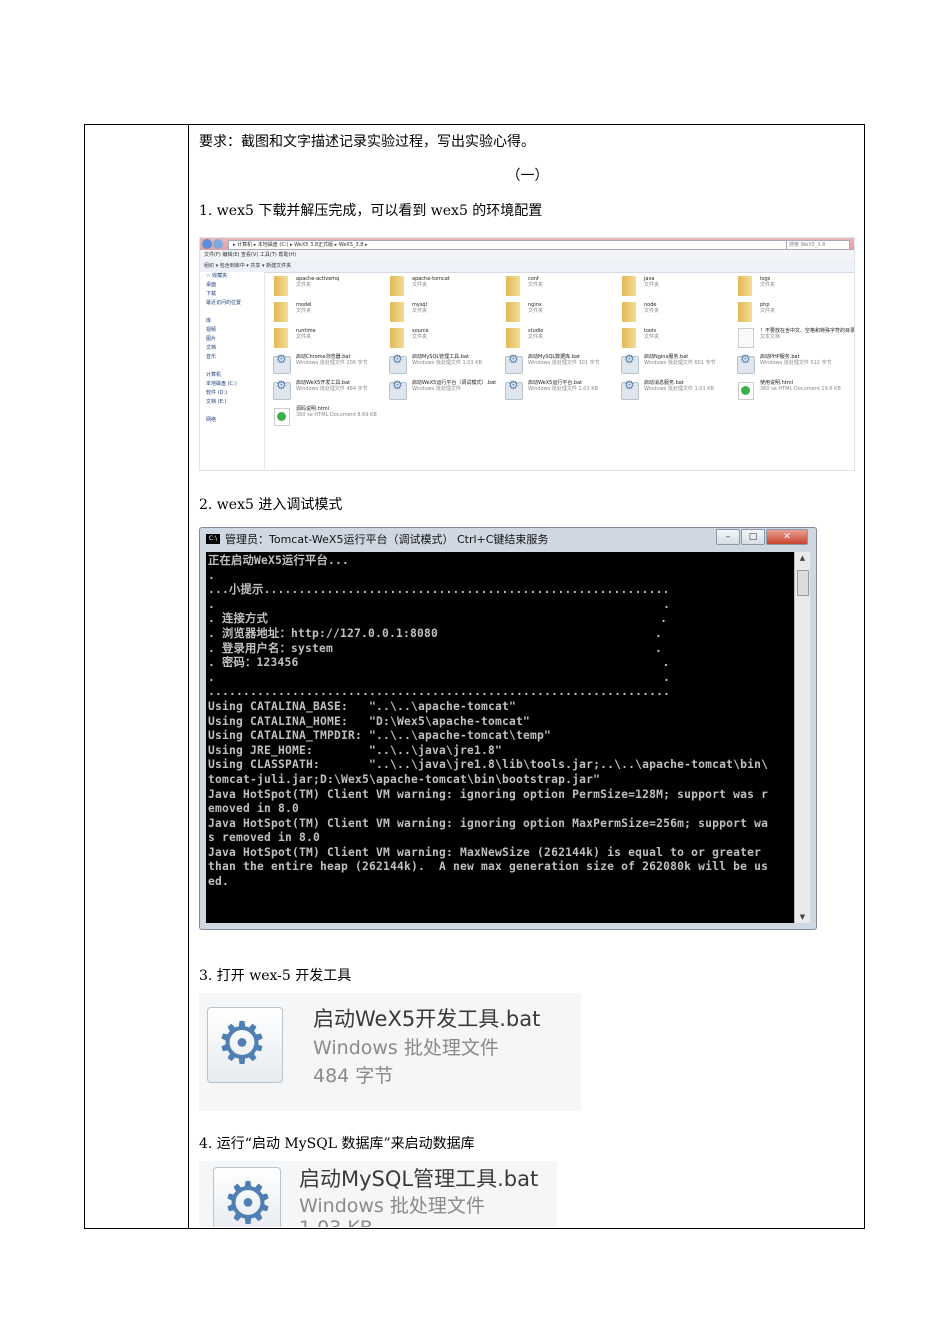 This screenshot has width=950, height=1344. What do you see at coordinates (527, 266) in the screenshot?
I see `explorer-toolbar: 组织 ▾ 包含到库中 ▾ 共享 ▾ 新建文件夹` at bounding box center [527, 266].